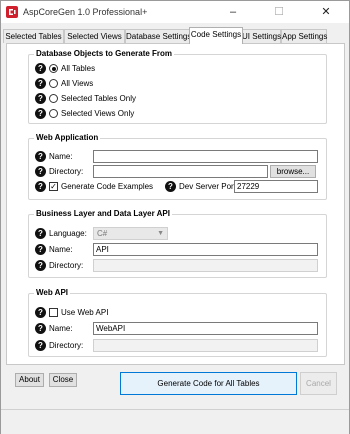 The width and height of the screenshot is (350, 434). Describe the element at coordinates (66, 345) in the screenshot. I see `web-api-directory-label: Directory:` at that location.